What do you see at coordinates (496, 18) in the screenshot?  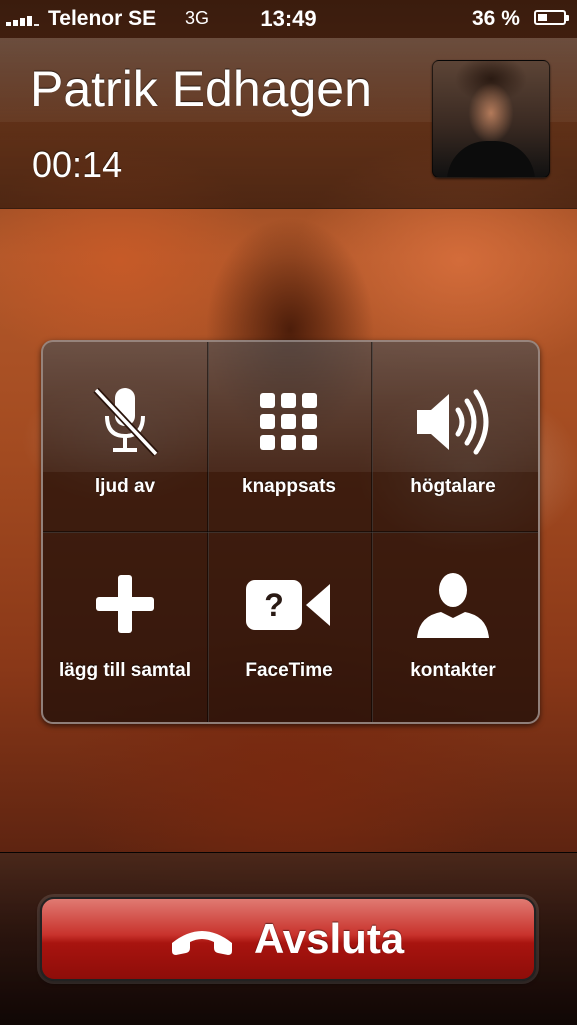 I see `battery-percentage: 36 %` at bounding box center [496, 18].